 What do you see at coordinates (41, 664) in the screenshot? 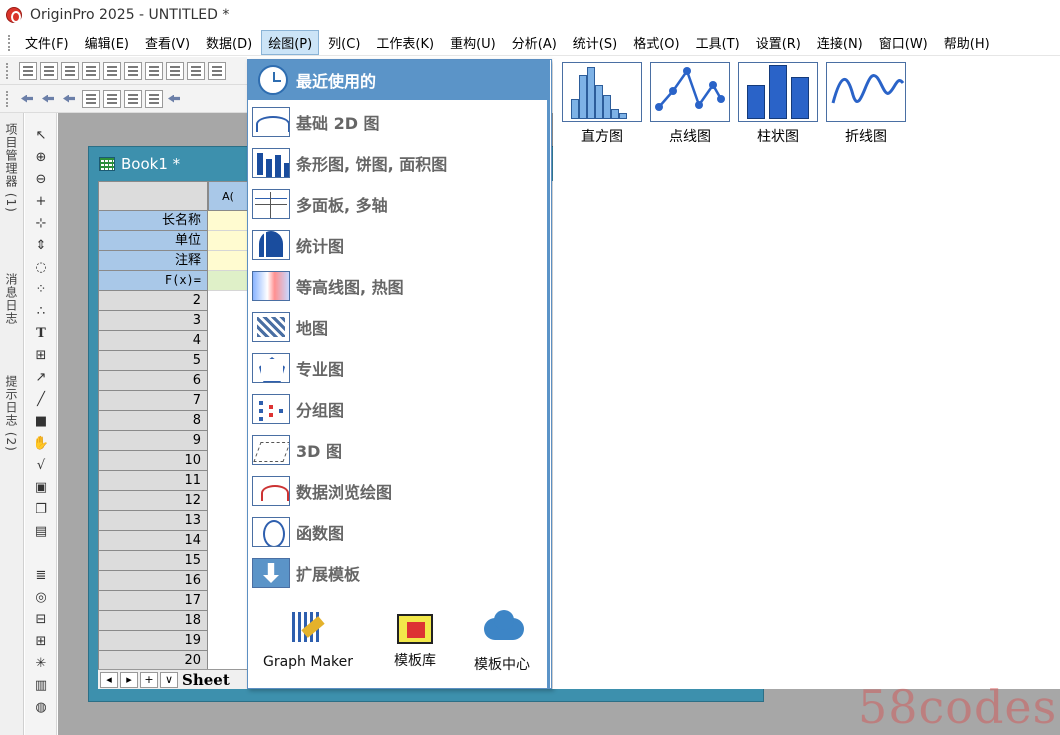
I see `star-icon: ✳` at bounding box center [41, 664].